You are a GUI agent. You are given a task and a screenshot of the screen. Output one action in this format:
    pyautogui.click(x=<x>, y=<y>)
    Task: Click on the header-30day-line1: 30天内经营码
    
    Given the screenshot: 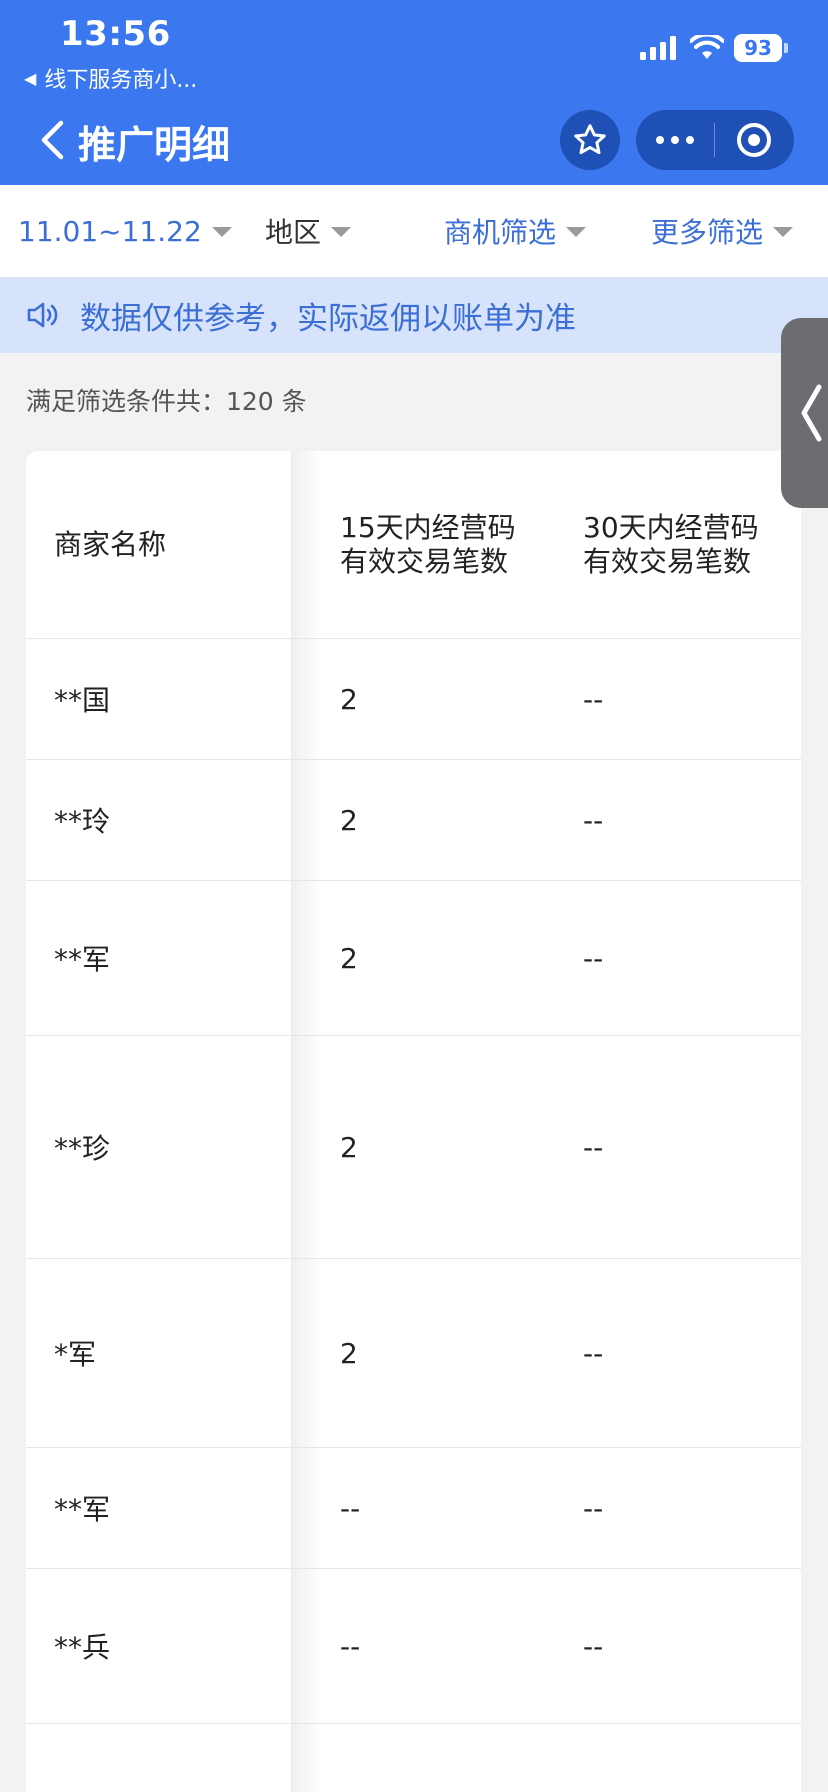 What is the action you would take?
    pyautogui.click(x=671, y=527)
    